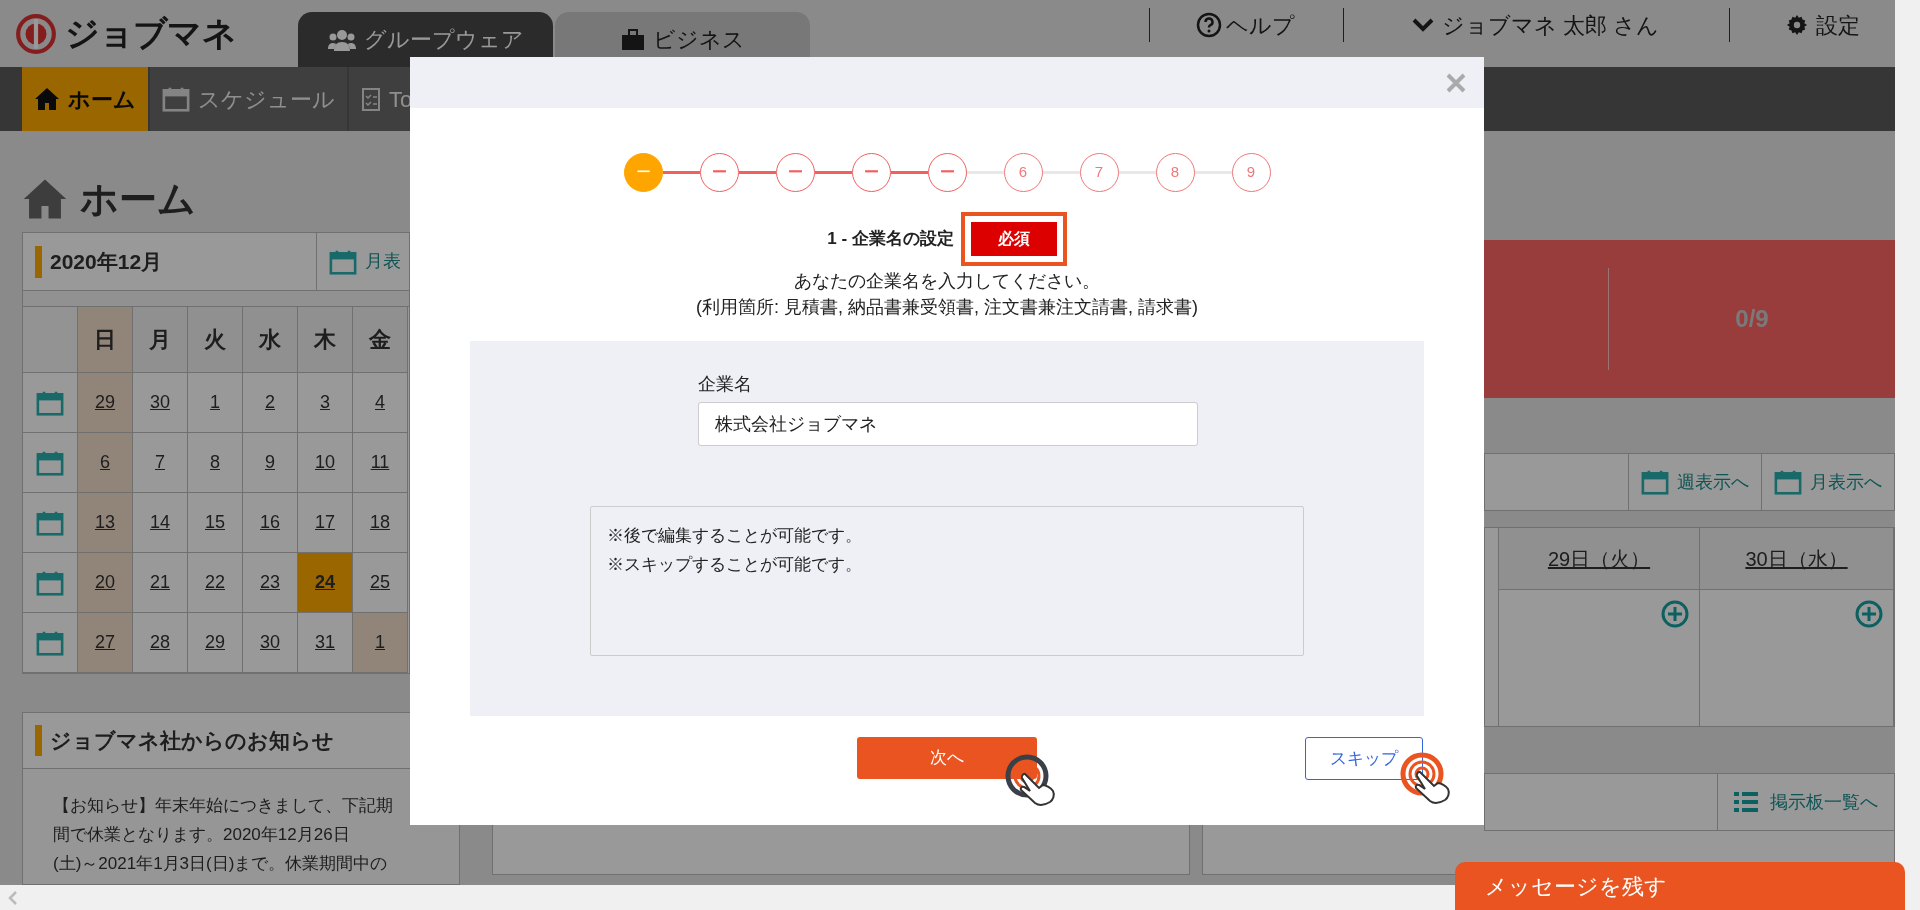 Image resolution: width=1920 pixels, height=910 pixels. Describe the element at coordinates (1023, 172) in the screenshot. I see `step-indicator: 6` at that location.